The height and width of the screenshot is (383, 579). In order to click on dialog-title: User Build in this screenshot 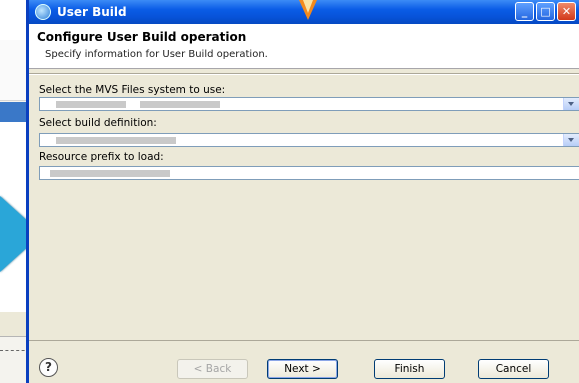, I will do `click(92, 12)`.